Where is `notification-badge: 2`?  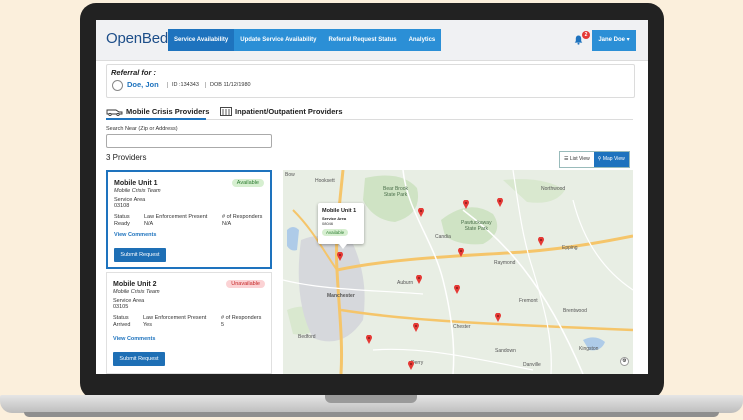 notification-badge: 2 is located at coordinates (586, 35).